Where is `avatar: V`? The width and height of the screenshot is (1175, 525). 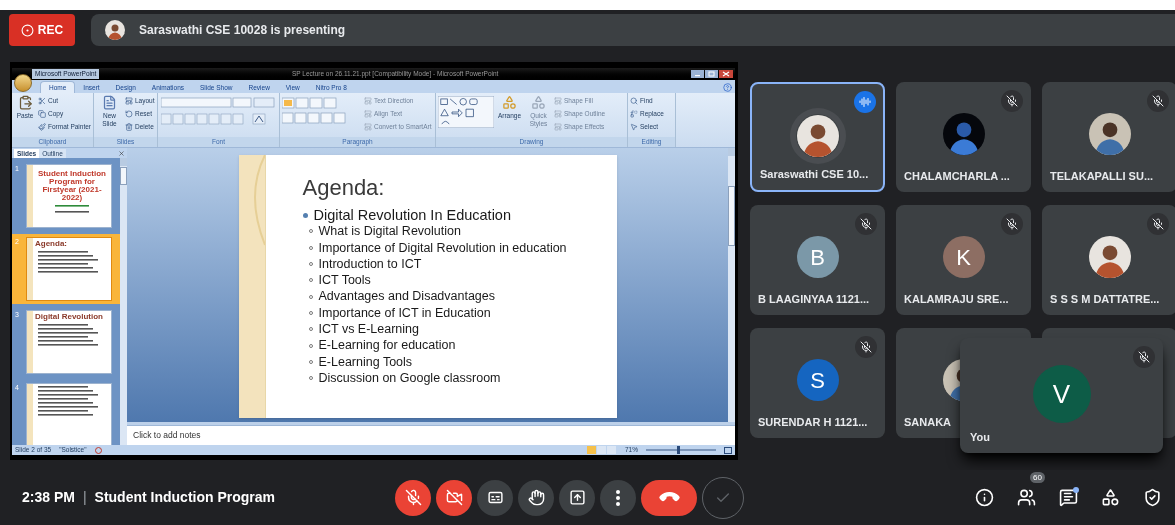
avatar: V is located at coordinates (1061, 394).